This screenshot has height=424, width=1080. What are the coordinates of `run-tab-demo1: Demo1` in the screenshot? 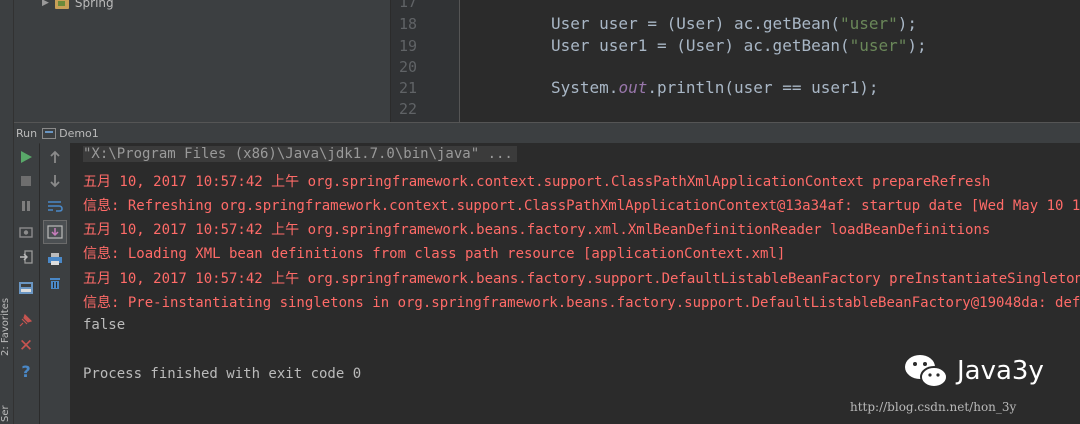 It's located at (79, 133).